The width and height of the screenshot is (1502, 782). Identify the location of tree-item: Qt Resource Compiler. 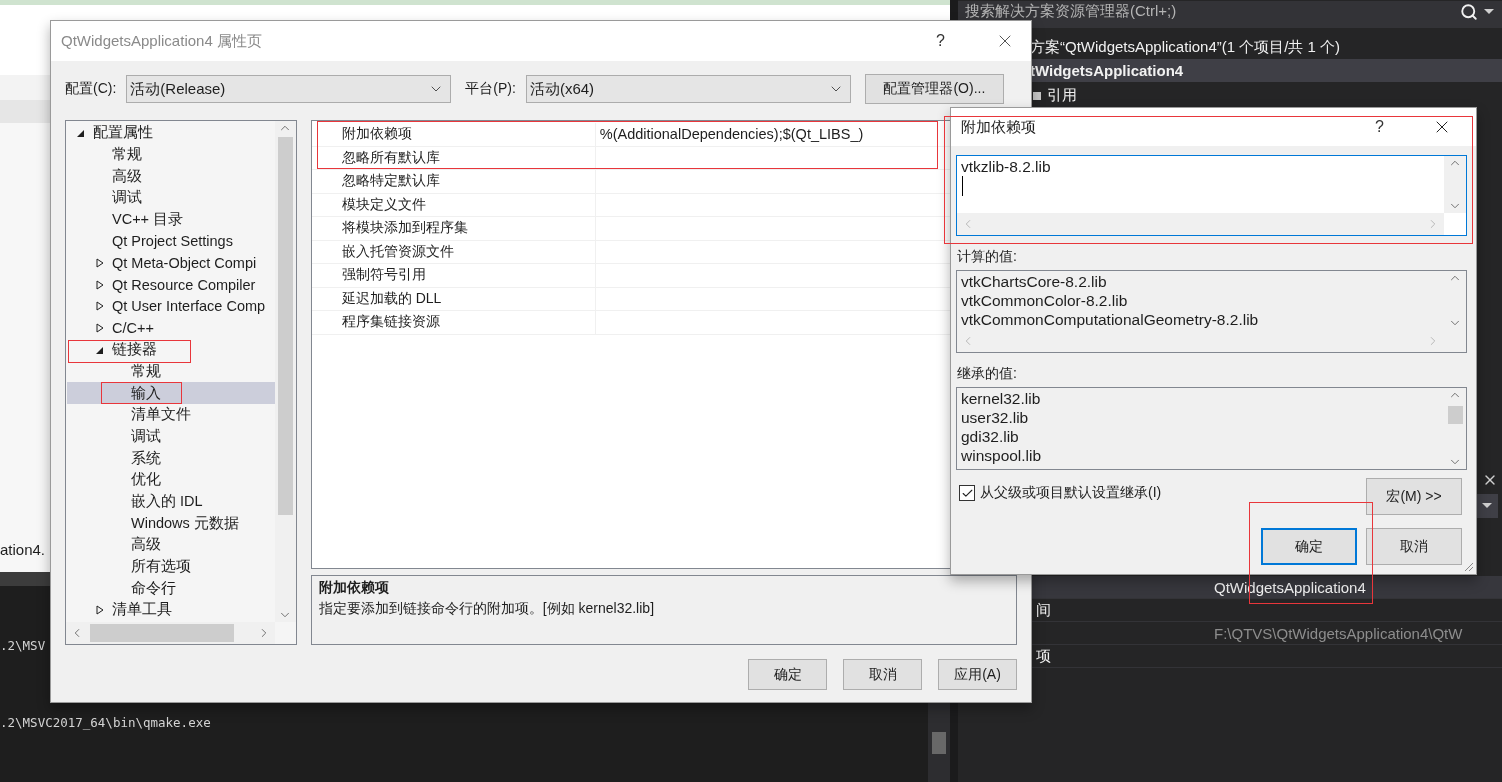
(171, 284).